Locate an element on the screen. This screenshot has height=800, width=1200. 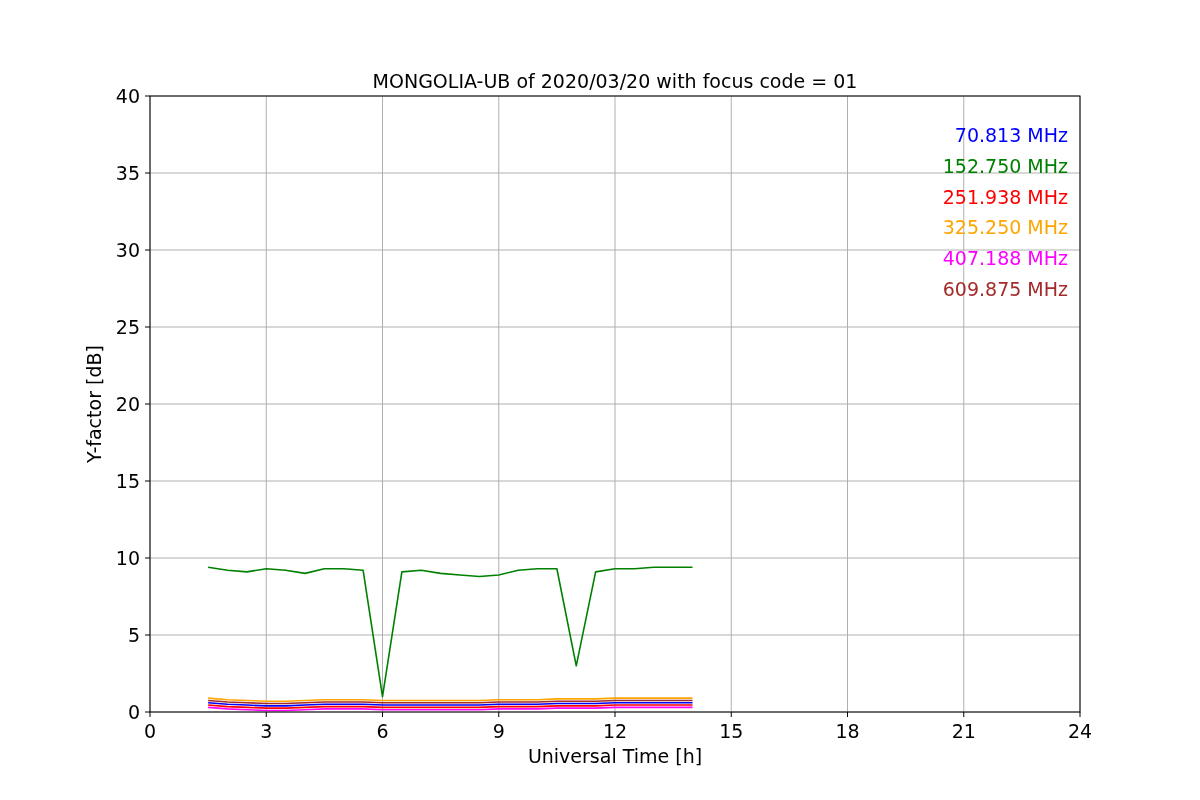
legend-label: 609.875 MHz is located at coordinates (1005, 289).